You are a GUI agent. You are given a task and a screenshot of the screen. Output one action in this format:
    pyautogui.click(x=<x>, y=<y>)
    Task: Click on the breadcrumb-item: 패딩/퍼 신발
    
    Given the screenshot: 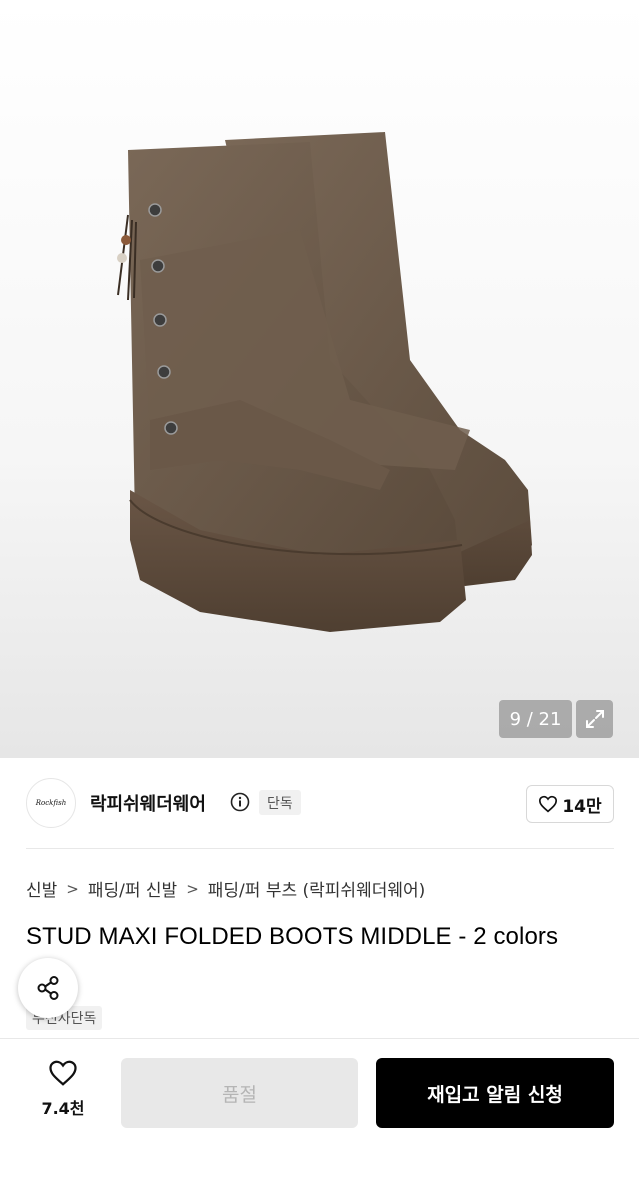 What is the action you would take?
    pyautogui.click(x=132, y=888)
    